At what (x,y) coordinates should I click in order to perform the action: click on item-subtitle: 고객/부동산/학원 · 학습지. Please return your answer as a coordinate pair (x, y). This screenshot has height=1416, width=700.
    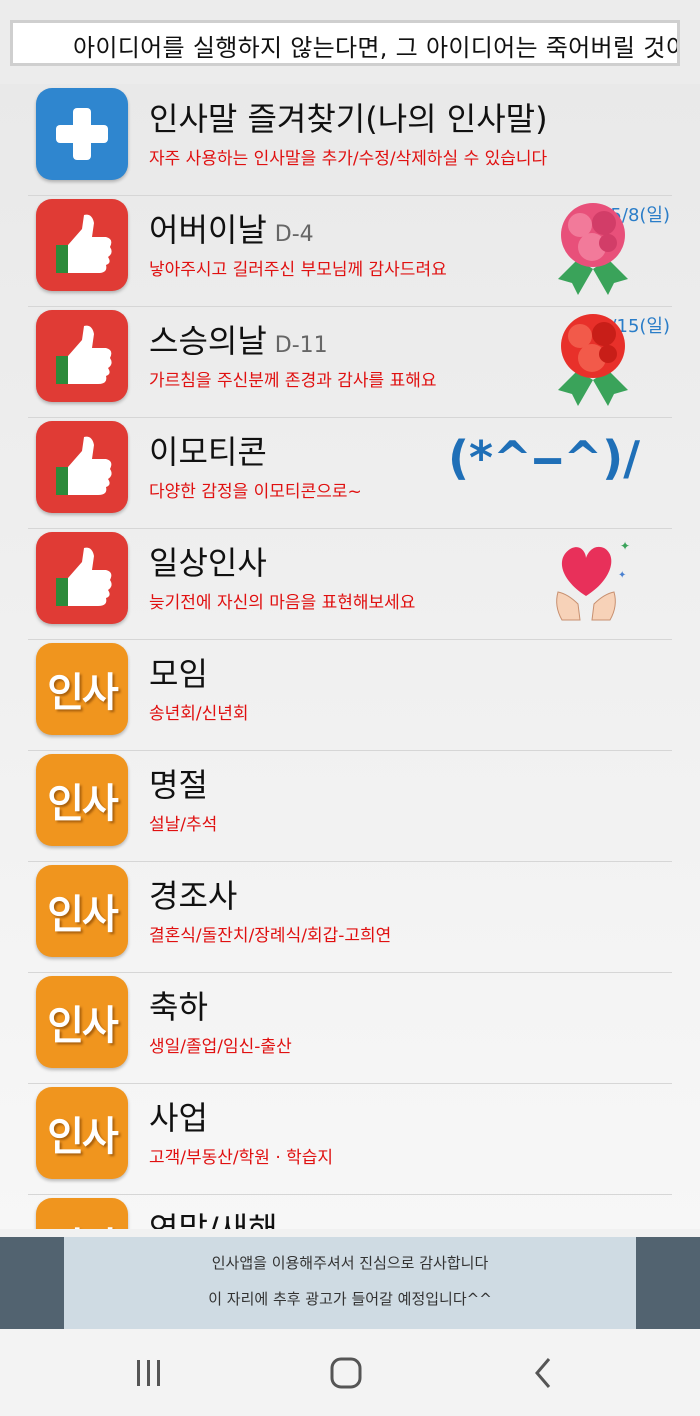
    Looking at the image, I should click on (241, 1158).